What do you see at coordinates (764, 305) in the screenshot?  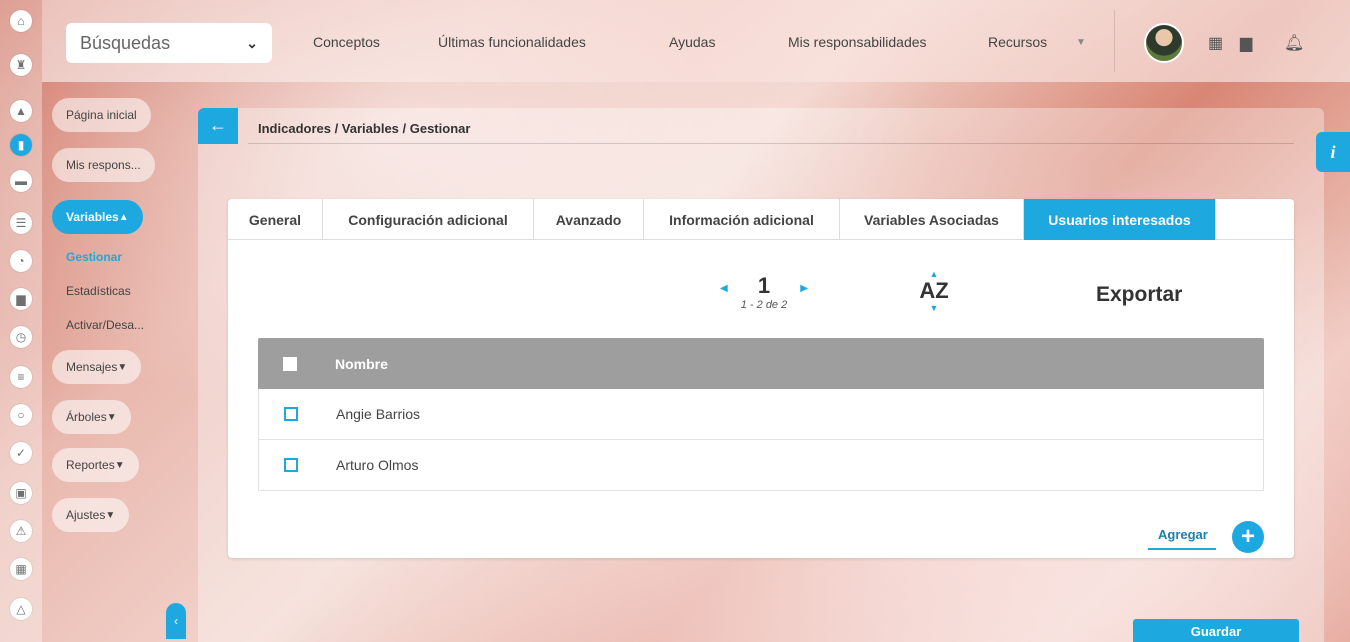 I see `page-range: 1 - 2 de 2` at bounding box center [764, 305].